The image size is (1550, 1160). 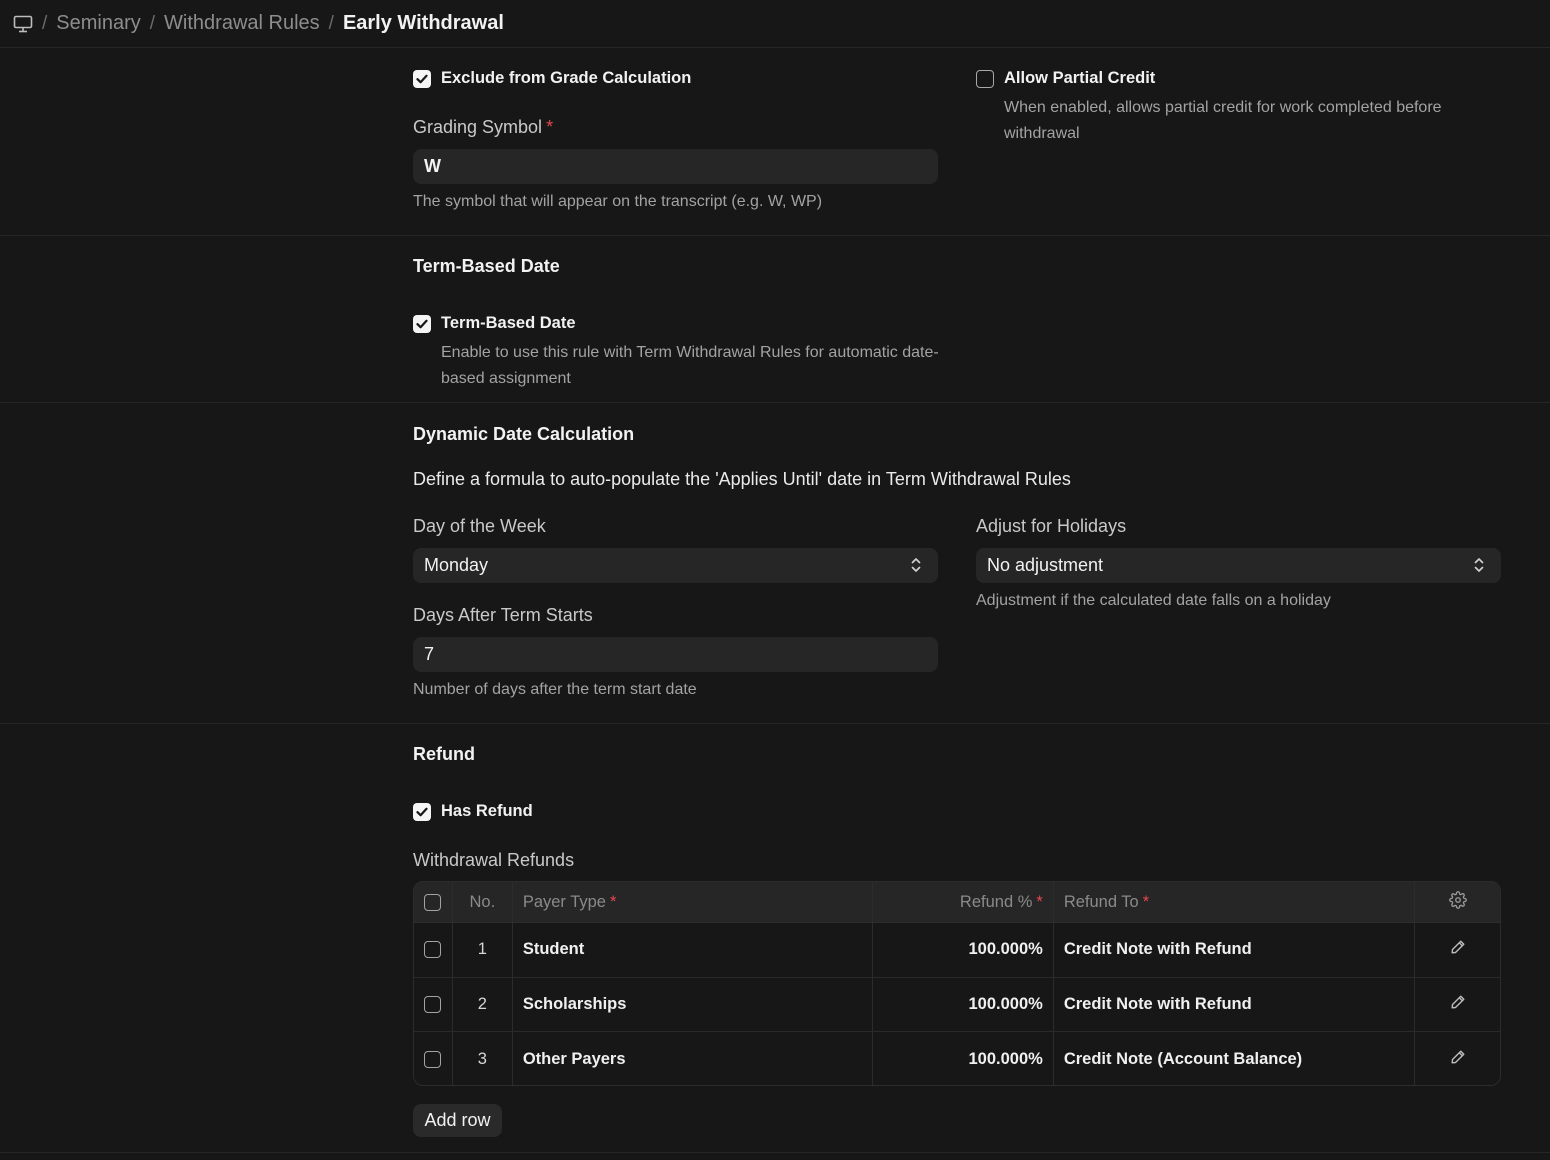 I want to click on has-refund-checkbox-row: Has Refund, so click(x=473, y=811).